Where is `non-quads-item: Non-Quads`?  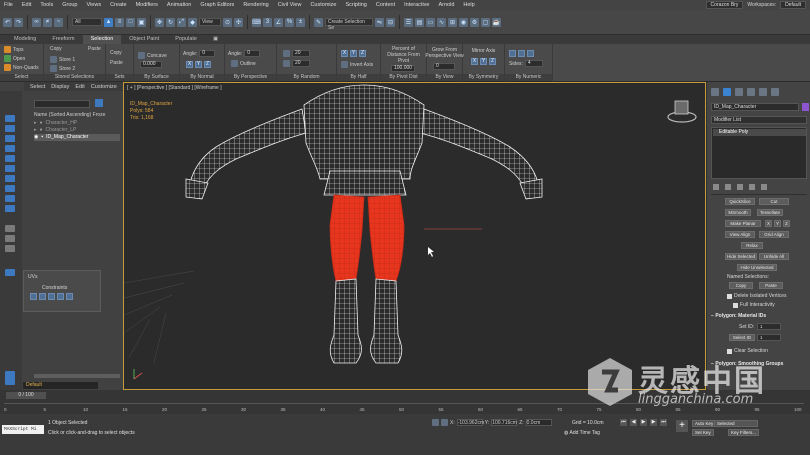
non-quads-item: Non-Quads is located at coordinates (21, 67).